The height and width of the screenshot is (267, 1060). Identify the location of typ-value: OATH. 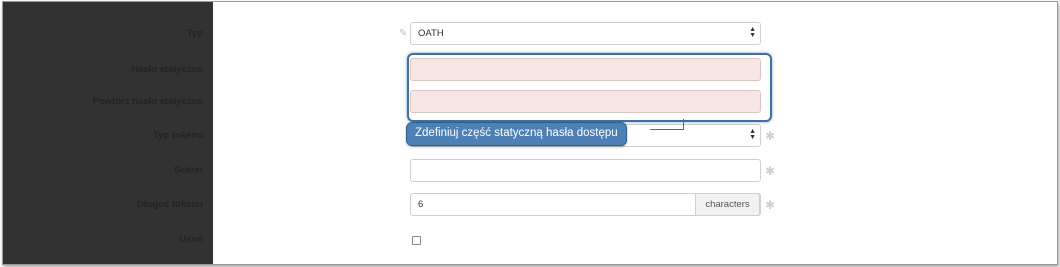
(431, 33).